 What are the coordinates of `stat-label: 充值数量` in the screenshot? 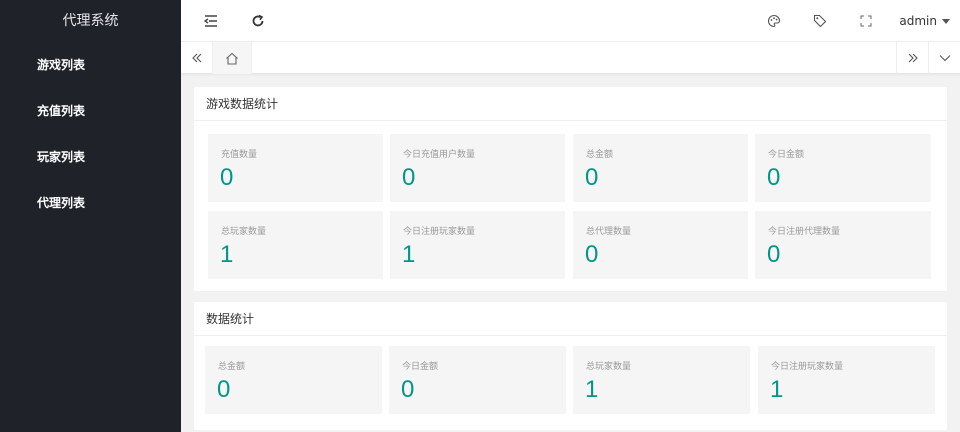 It's located at (239, 155).